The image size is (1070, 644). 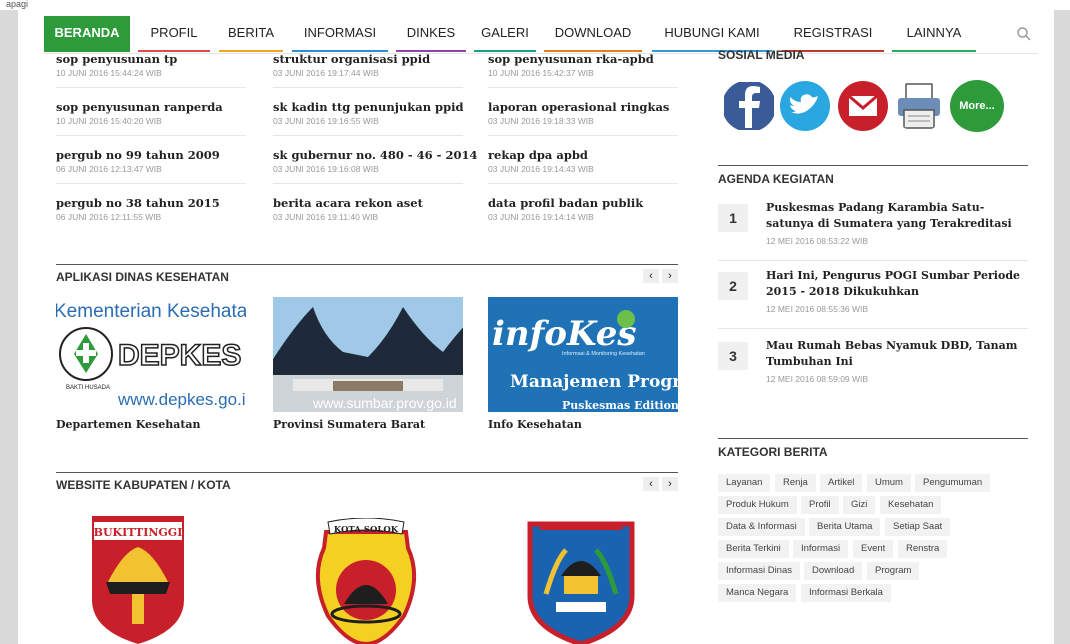 I want to click on nav-item-download: DOWNLOAD, so click(x=593, y=34).